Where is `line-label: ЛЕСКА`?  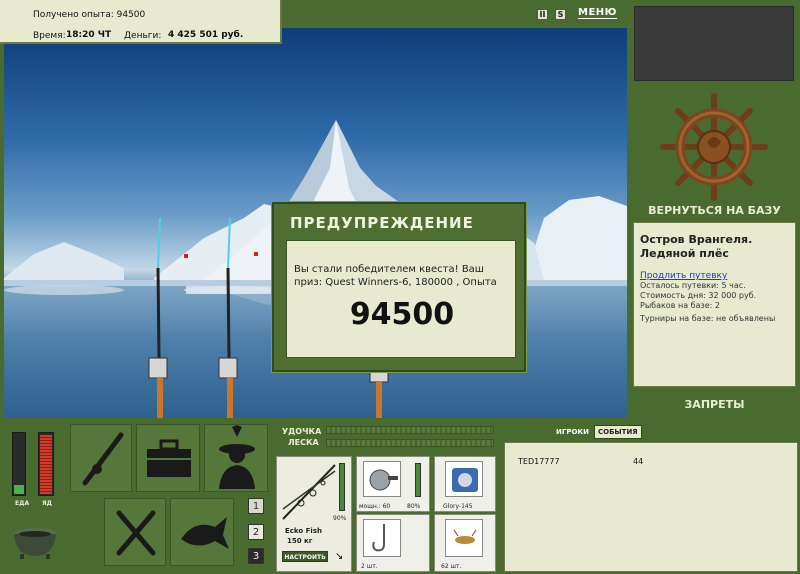
line-label: ЛЕСКА is located at coordinates (303, 442).